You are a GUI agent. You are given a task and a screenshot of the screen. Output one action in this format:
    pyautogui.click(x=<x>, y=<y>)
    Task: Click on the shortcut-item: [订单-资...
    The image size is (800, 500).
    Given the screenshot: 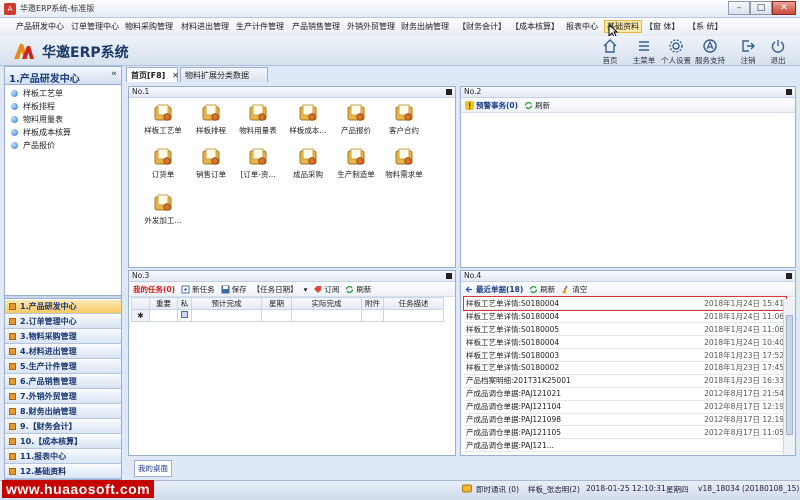 What is the action you would take?
    pyautogui.click(x=258, y=163)
    